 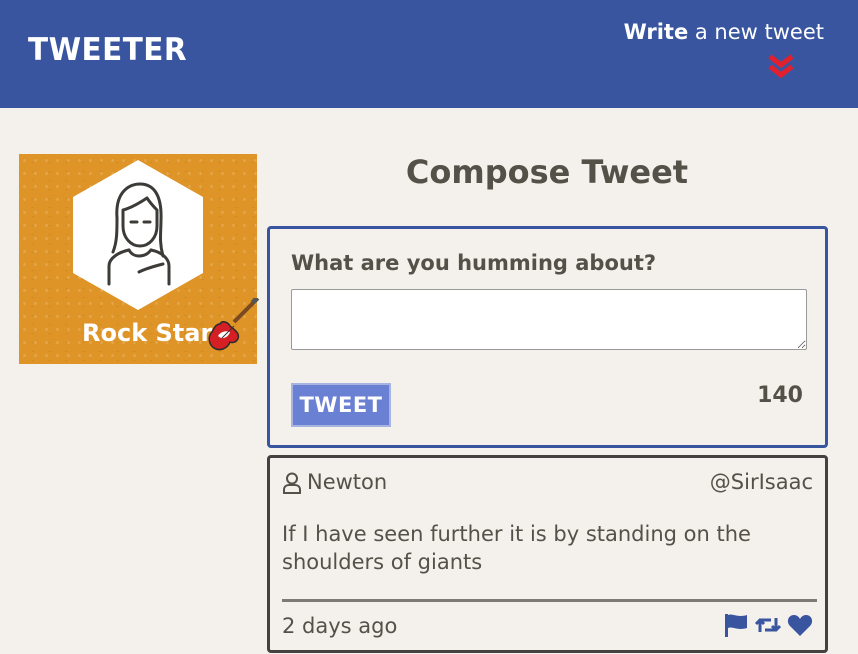 I want to click on tweet-submit-button: TWEET, so click(x=341, y=405).